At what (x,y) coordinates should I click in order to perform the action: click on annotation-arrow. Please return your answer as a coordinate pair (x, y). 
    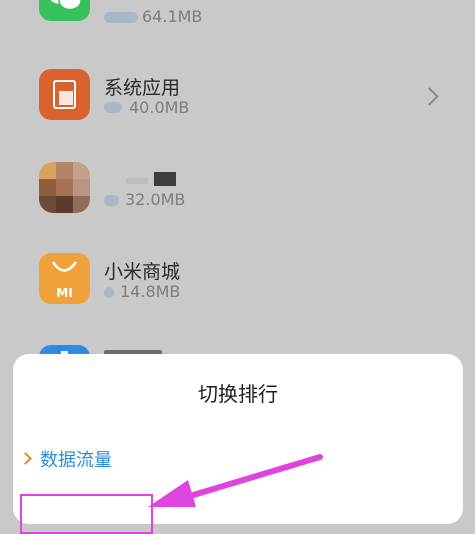
    Looking at the image, I should click on (235, 480).